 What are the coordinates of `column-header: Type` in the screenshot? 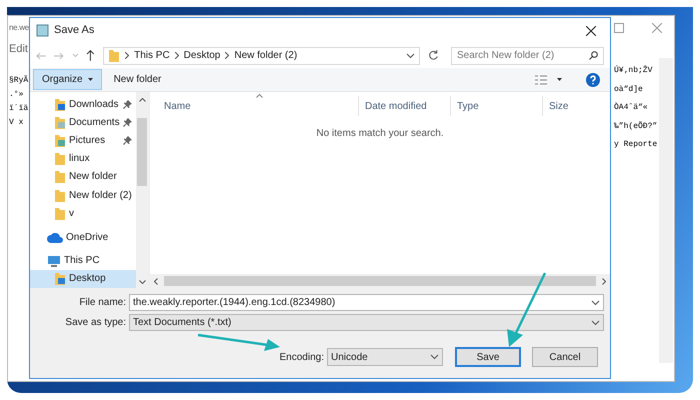 It's located at (496, 106).